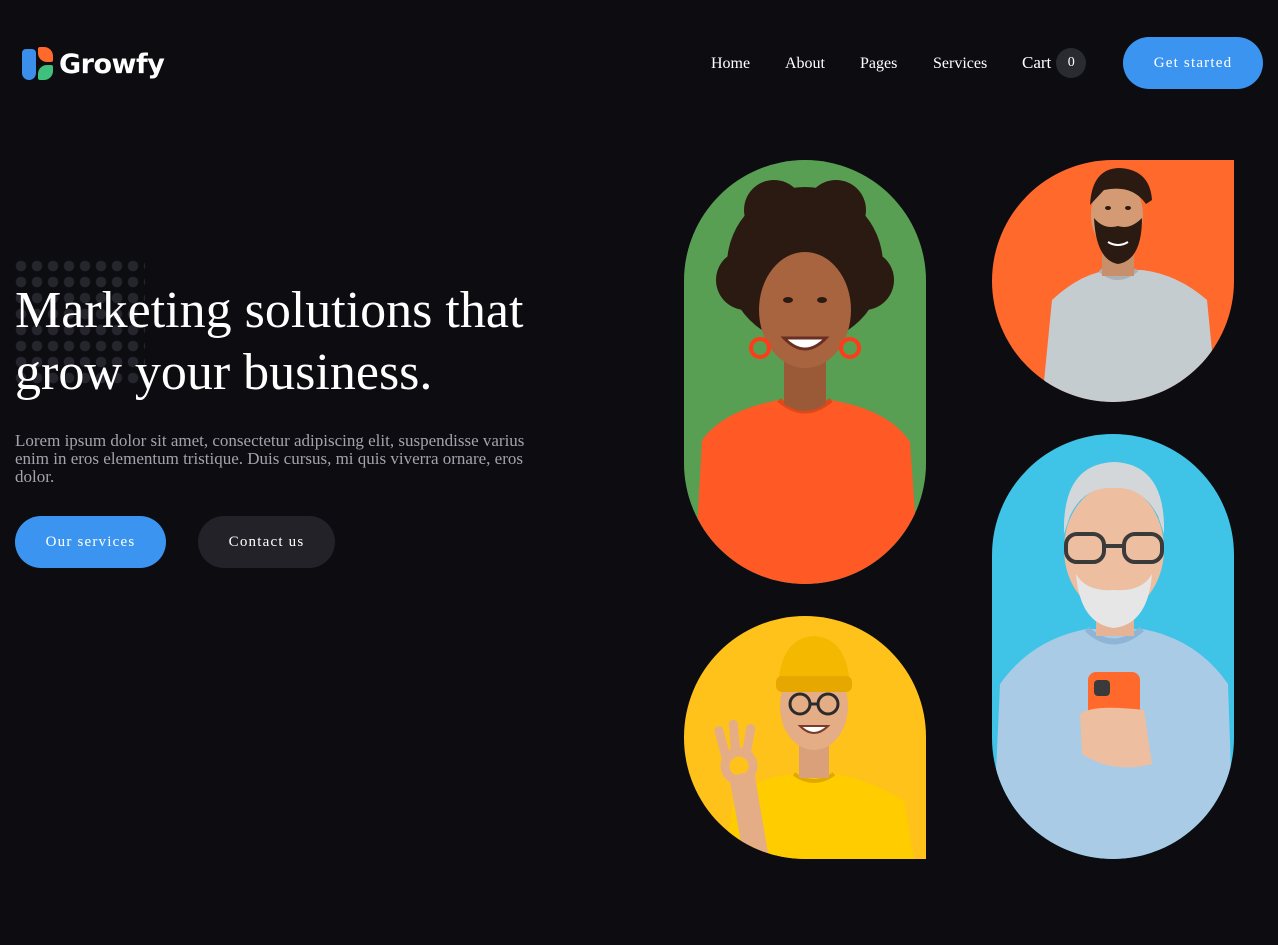 This screenshot has height=945, width=1278. I want to click on nav-services: Services, so click(960, 64).